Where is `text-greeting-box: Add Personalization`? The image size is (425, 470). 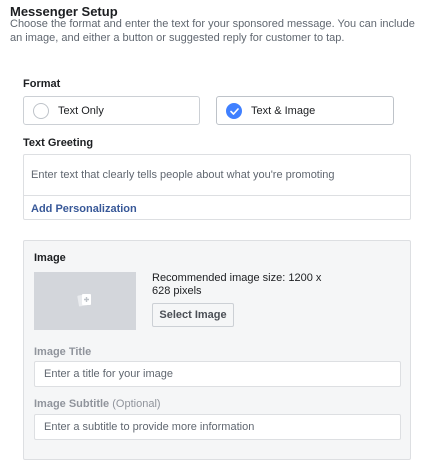 text-greeting-box: Add Personalization is located at coordinates (217, 187).